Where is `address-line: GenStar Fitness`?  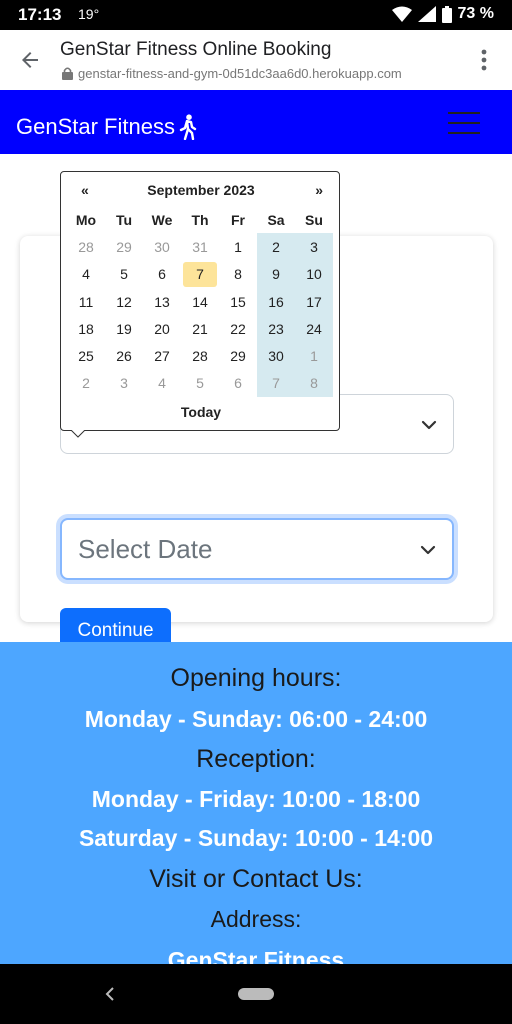 address-line: GenStar Fitness is located at coordinates (256, 955).